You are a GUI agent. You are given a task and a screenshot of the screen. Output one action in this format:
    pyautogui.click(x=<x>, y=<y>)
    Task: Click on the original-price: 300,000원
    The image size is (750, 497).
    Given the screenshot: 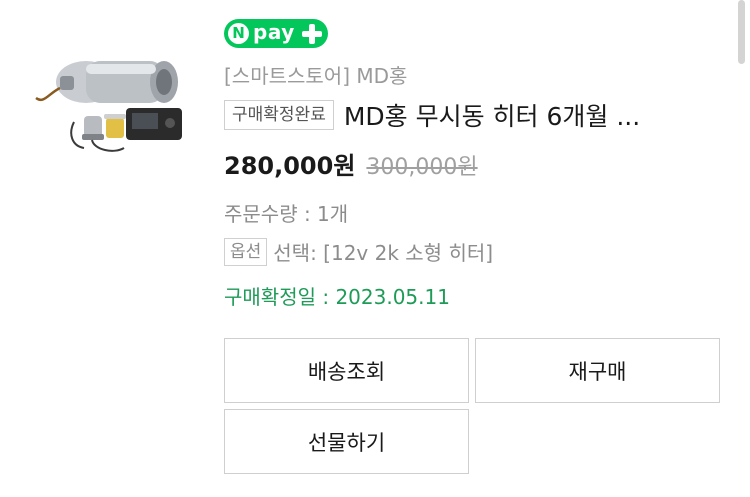 What is the action you would take?
    pyautogui.click(x=422, y=167)
    